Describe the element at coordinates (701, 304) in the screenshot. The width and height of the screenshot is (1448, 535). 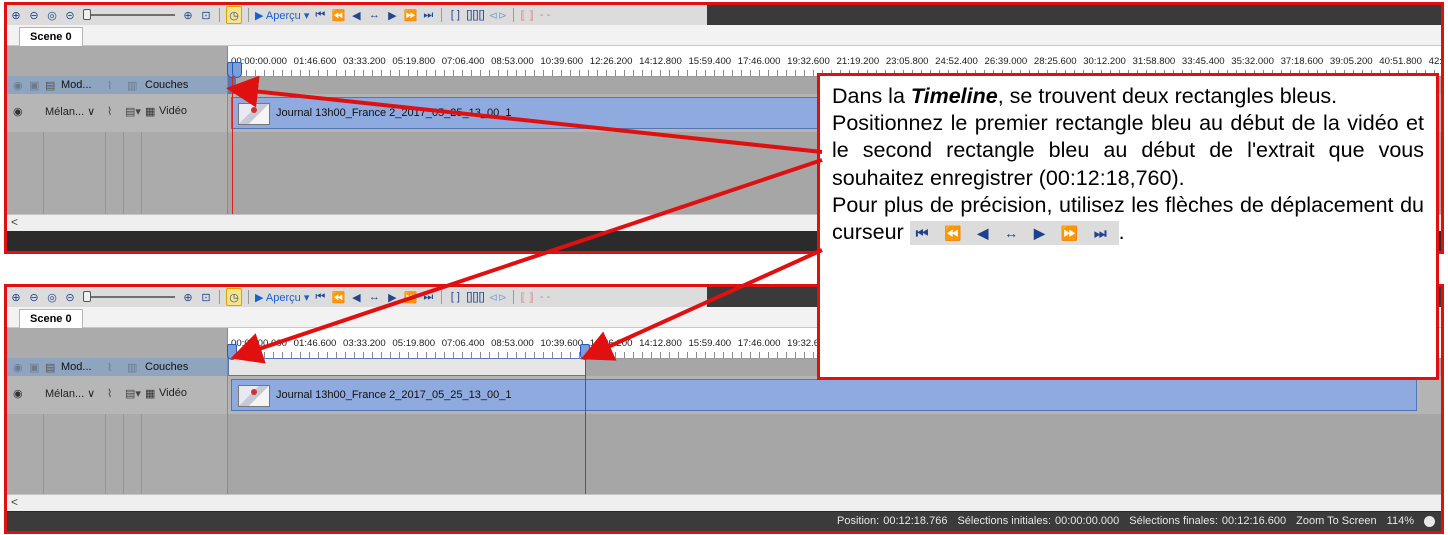
I see `arrow-to-second-marker` at that location.